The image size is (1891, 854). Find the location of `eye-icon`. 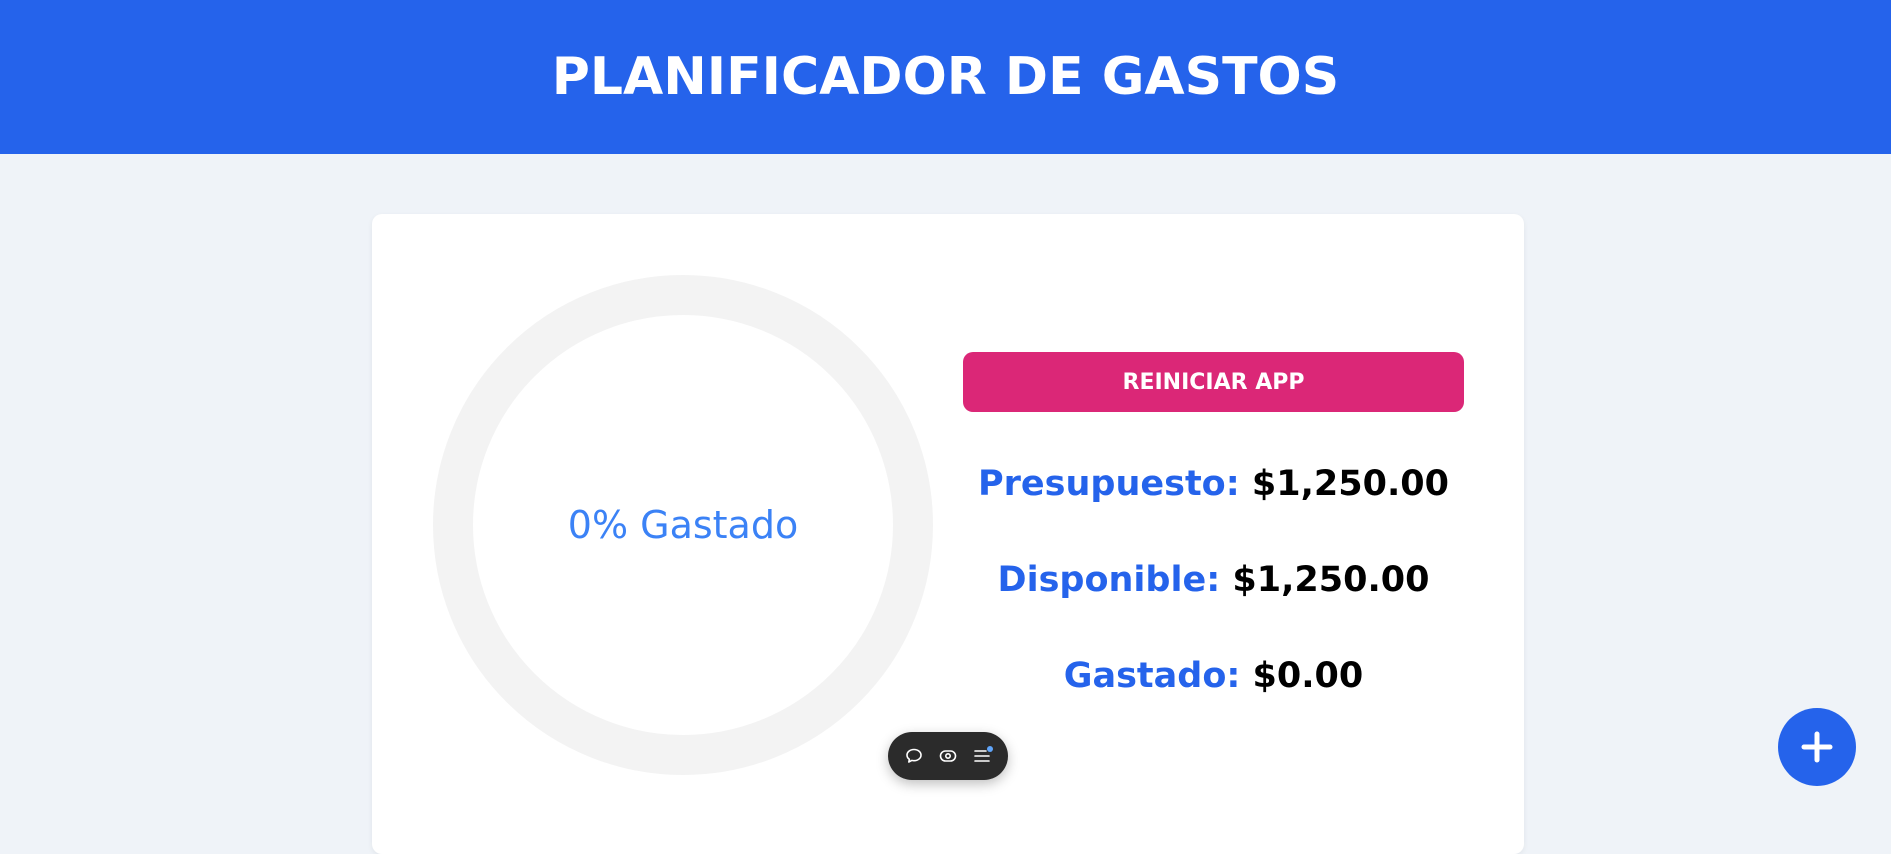

eye-icon is located at coordinates (948, 756).